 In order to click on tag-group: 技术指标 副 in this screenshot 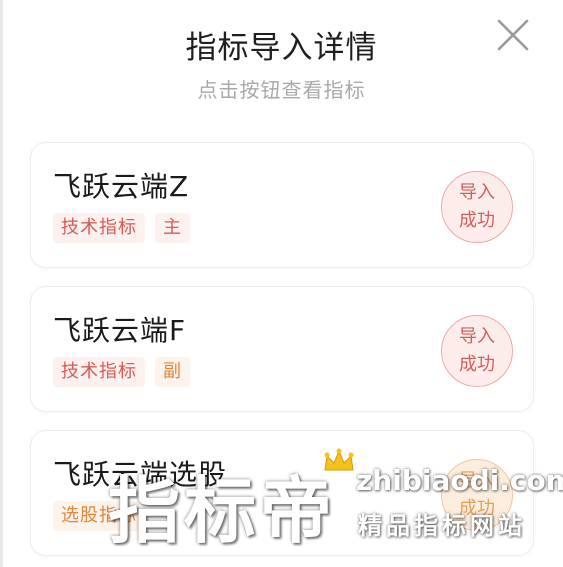, I will do `click(121, 372)`.